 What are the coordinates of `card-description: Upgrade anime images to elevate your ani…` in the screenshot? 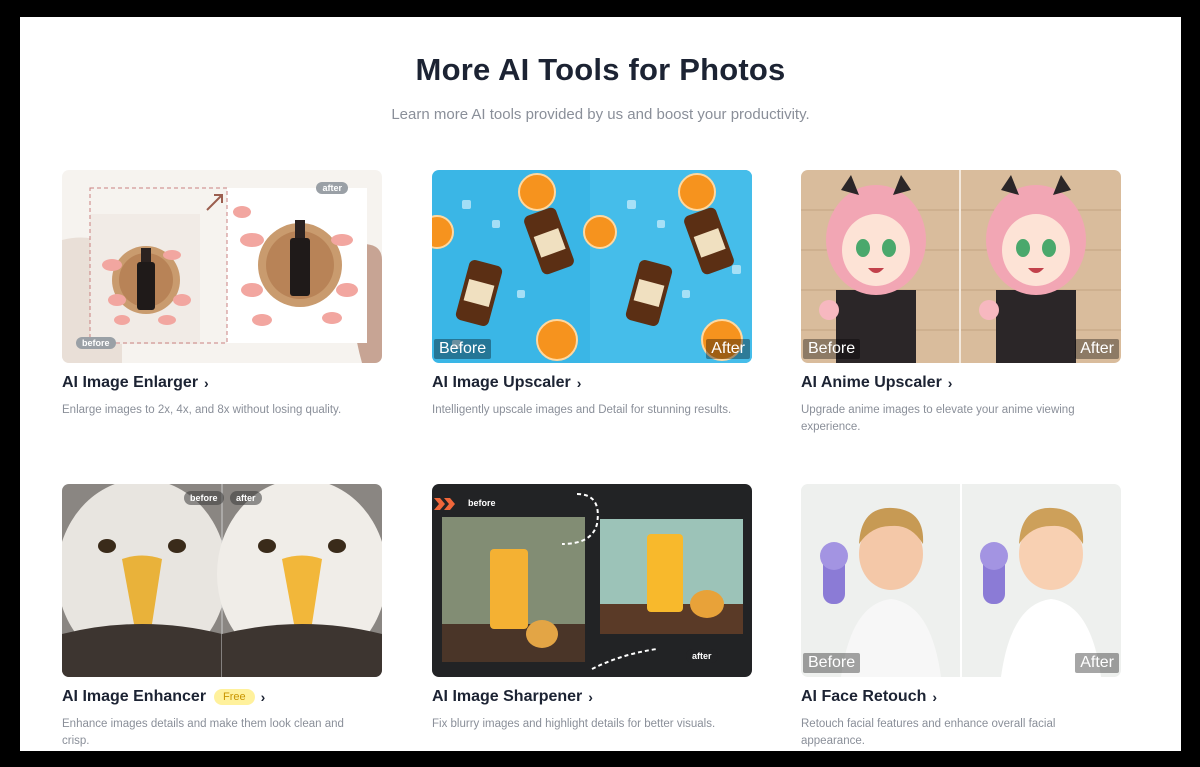 It's located at (938, 418).